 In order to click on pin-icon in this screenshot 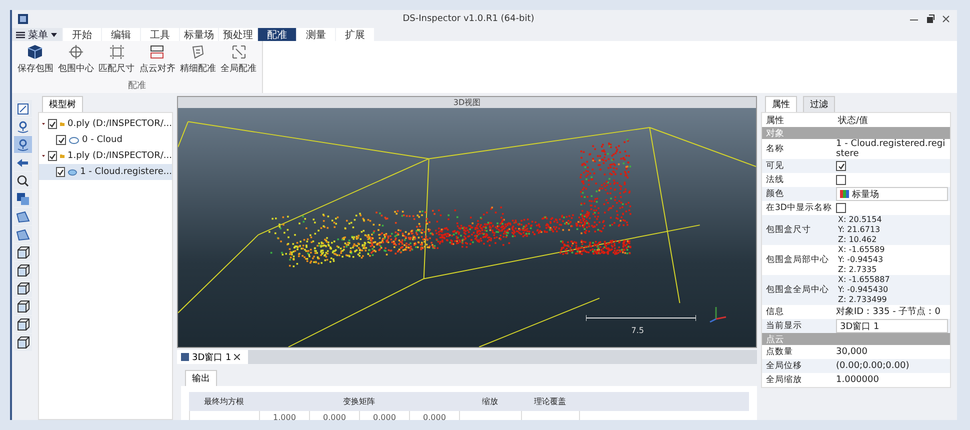, I will do `click(23, 127)`.